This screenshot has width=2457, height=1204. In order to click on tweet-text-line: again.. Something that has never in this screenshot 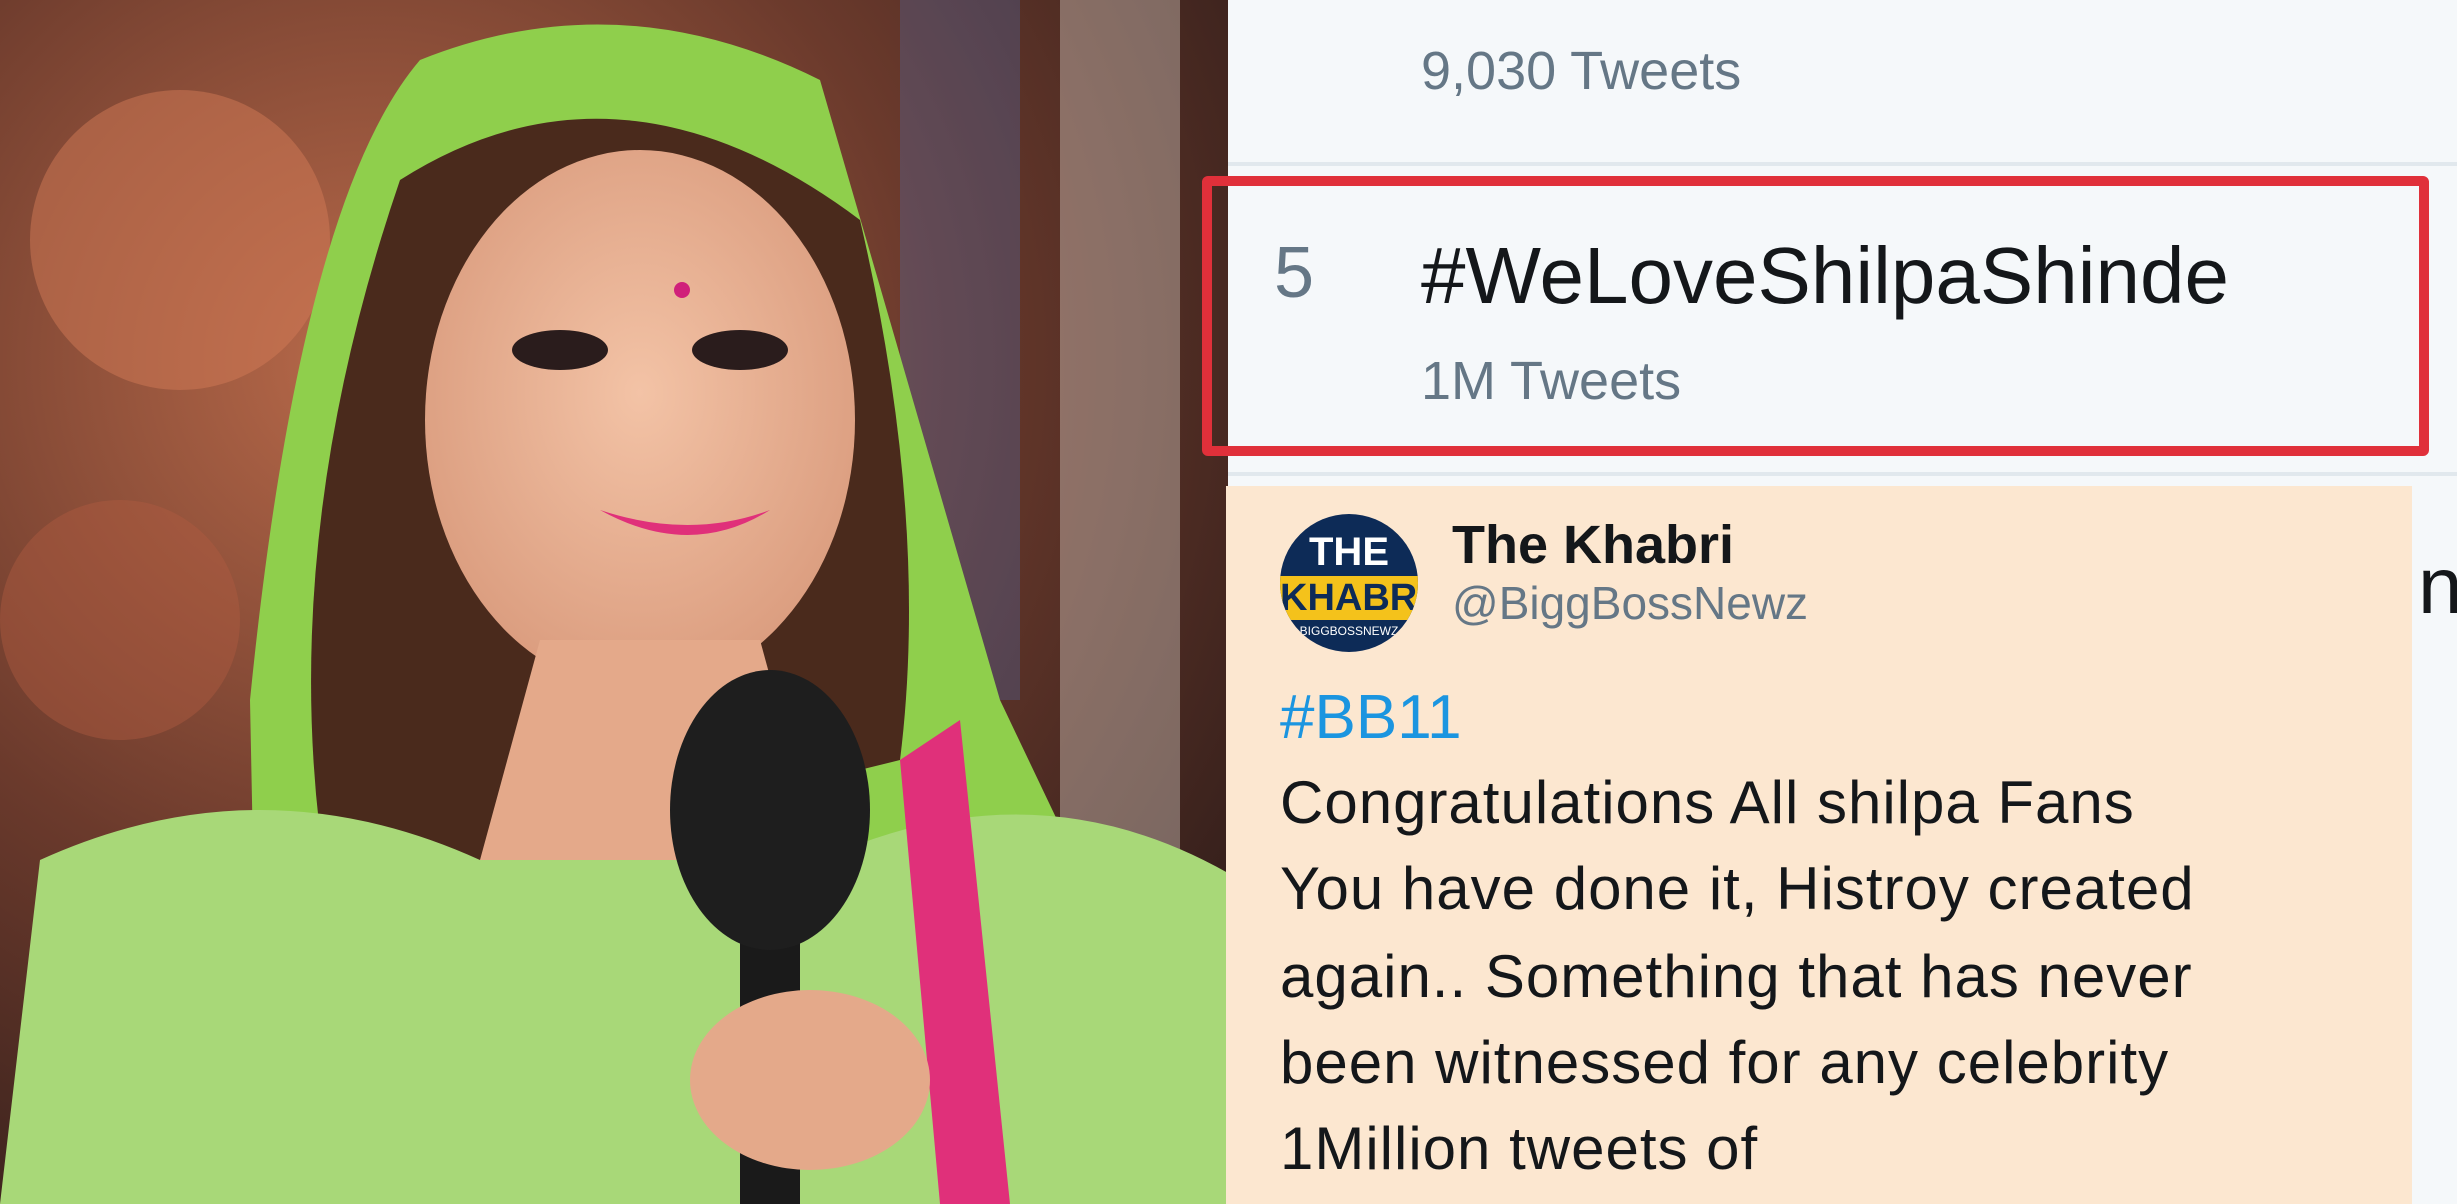, I will do `click(1736, 976)`.